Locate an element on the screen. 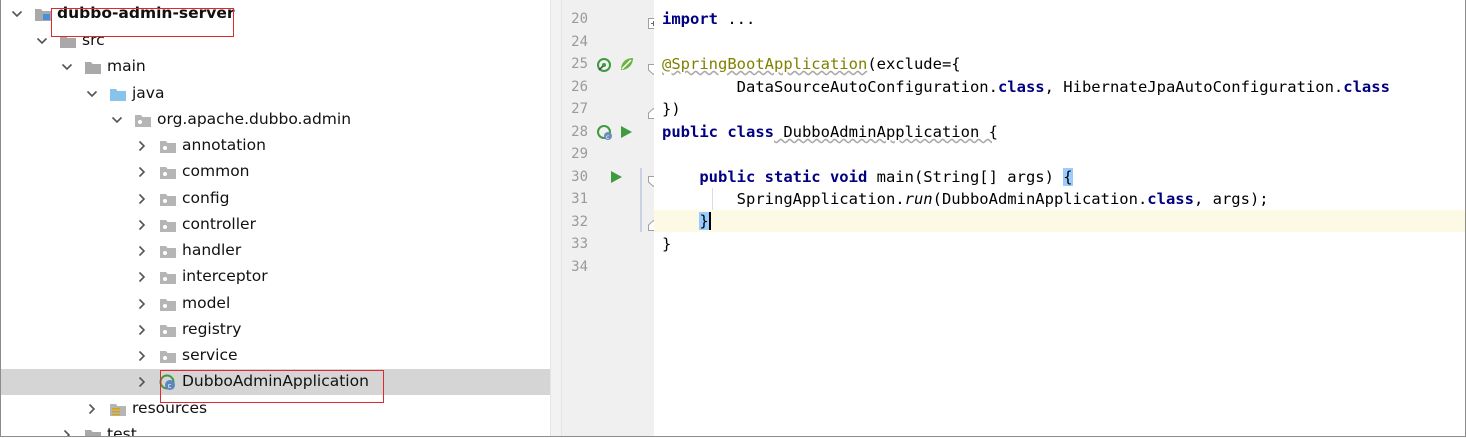 This screenshot has width=1466, height=438. tree-item-label: main is located at coordinates (126, 66).